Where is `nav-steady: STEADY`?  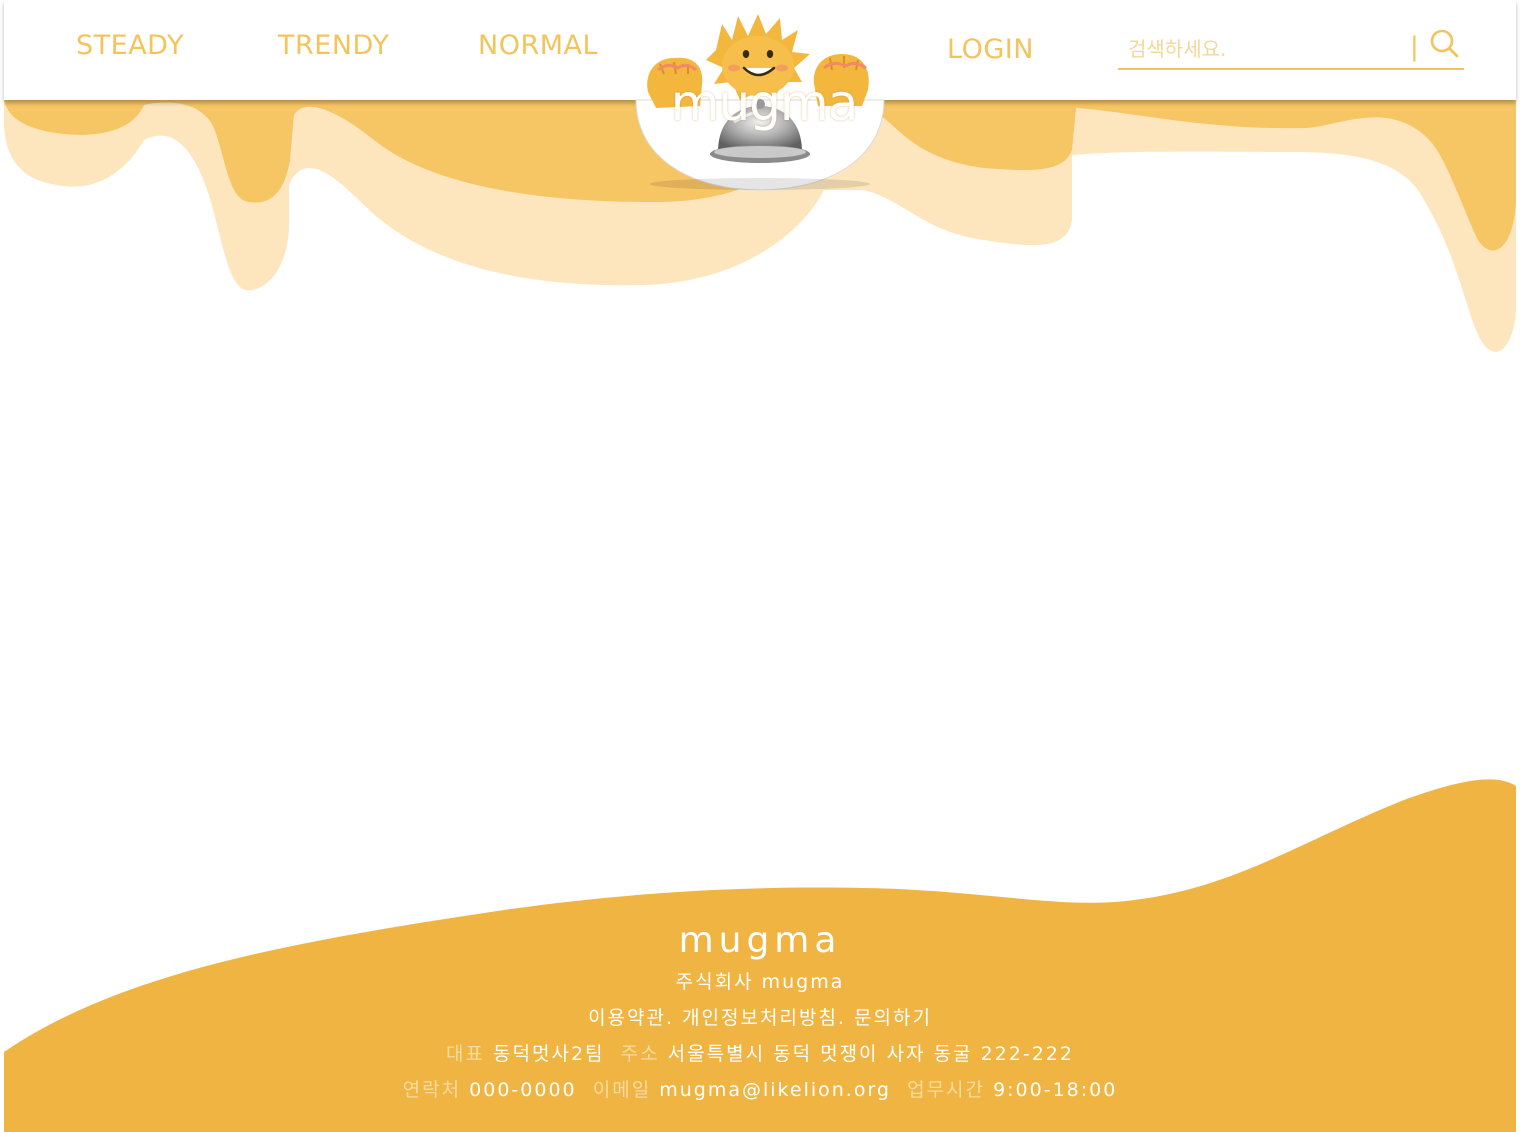
nav-steady: STEADY is located at coordinates (130, 45).